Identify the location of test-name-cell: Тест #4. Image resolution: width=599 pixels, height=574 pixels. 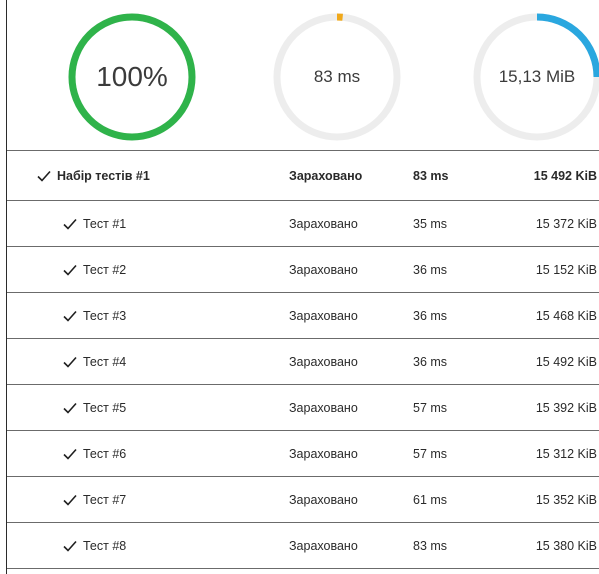
(94, 361).